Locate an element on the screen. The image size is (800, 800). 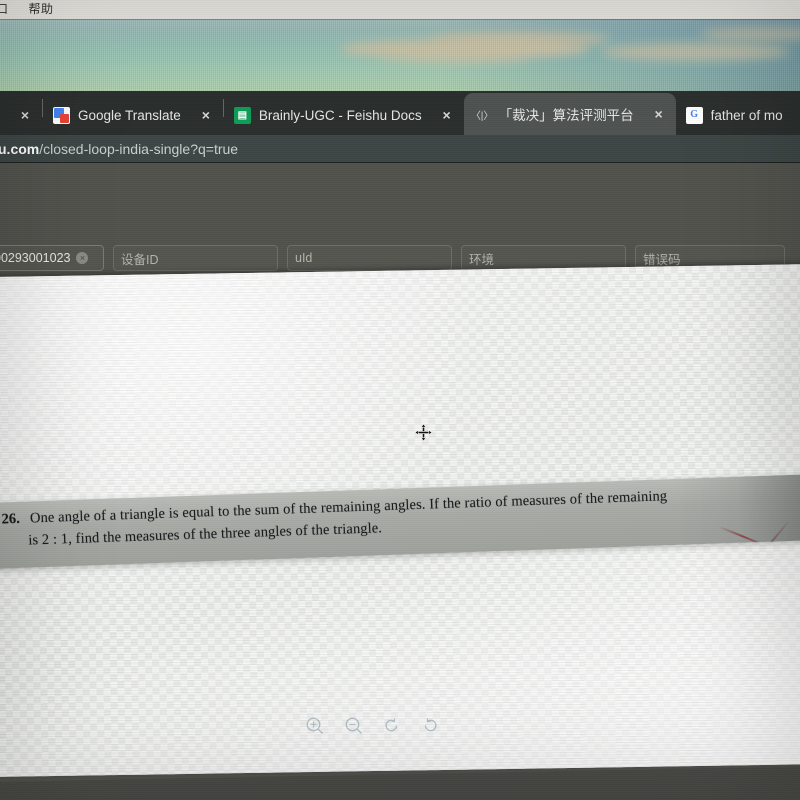
tab-label: 「裁决」算法评测平台 is located at coordinates (566, 115).